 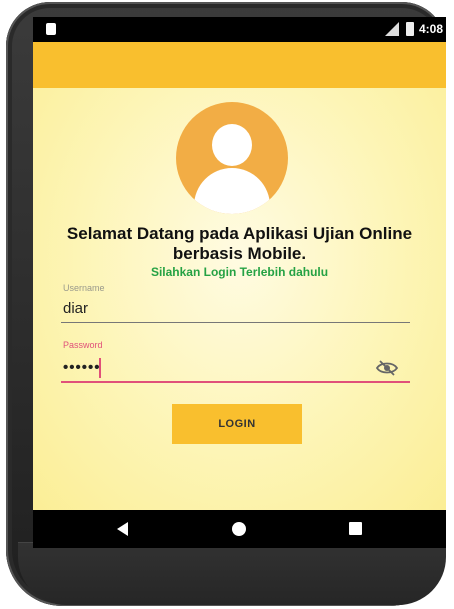 What do you see at coordinates (51, 29) in the screenshot?
I see `sim-card-icon` at bounding box center [51, 29].